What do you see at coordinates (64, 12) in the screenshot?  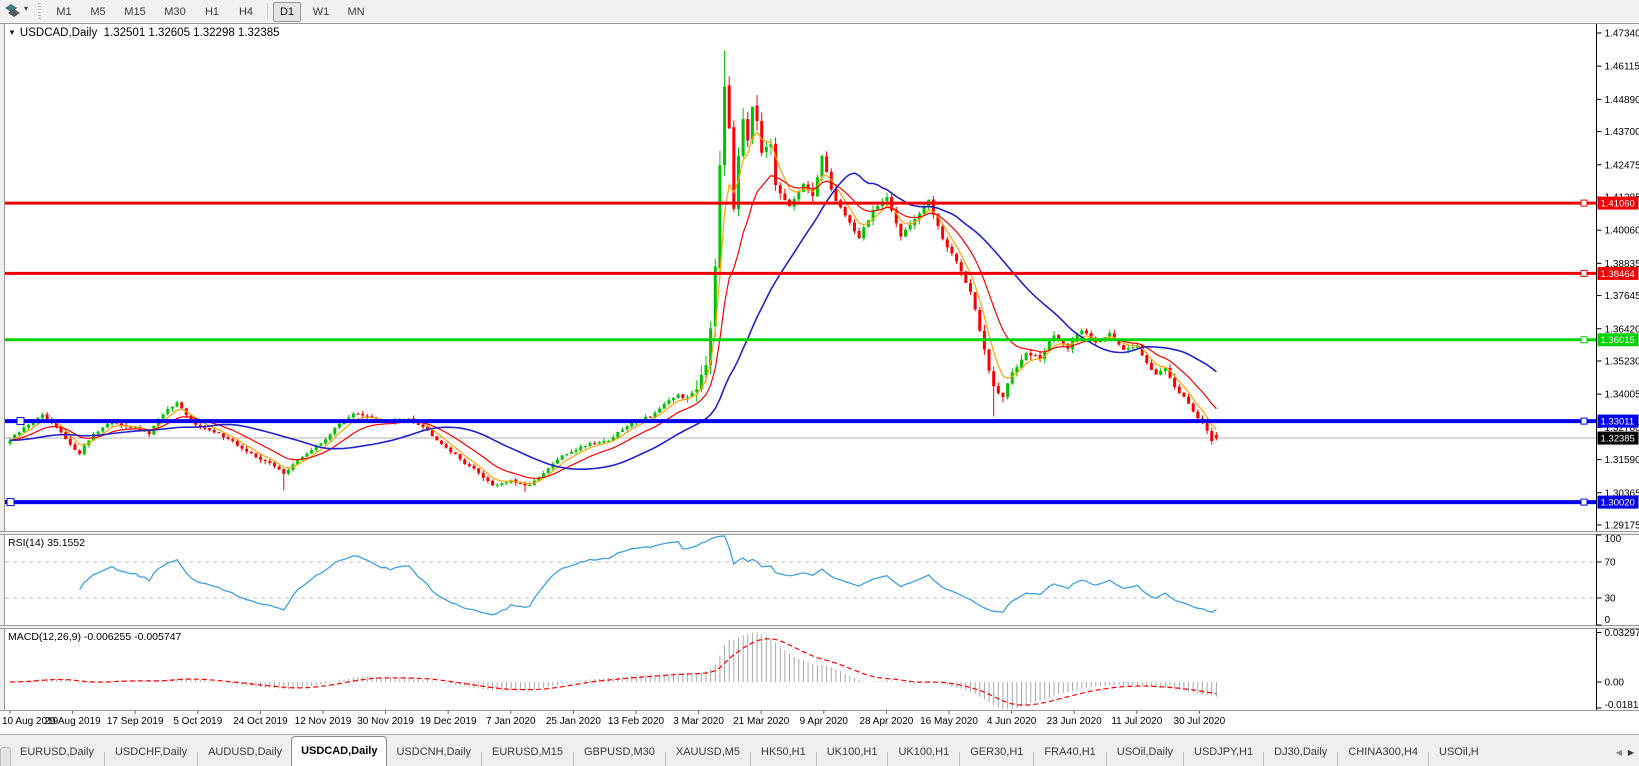 I see `timeframe-M1: M1` at bounding box center [64, 12].